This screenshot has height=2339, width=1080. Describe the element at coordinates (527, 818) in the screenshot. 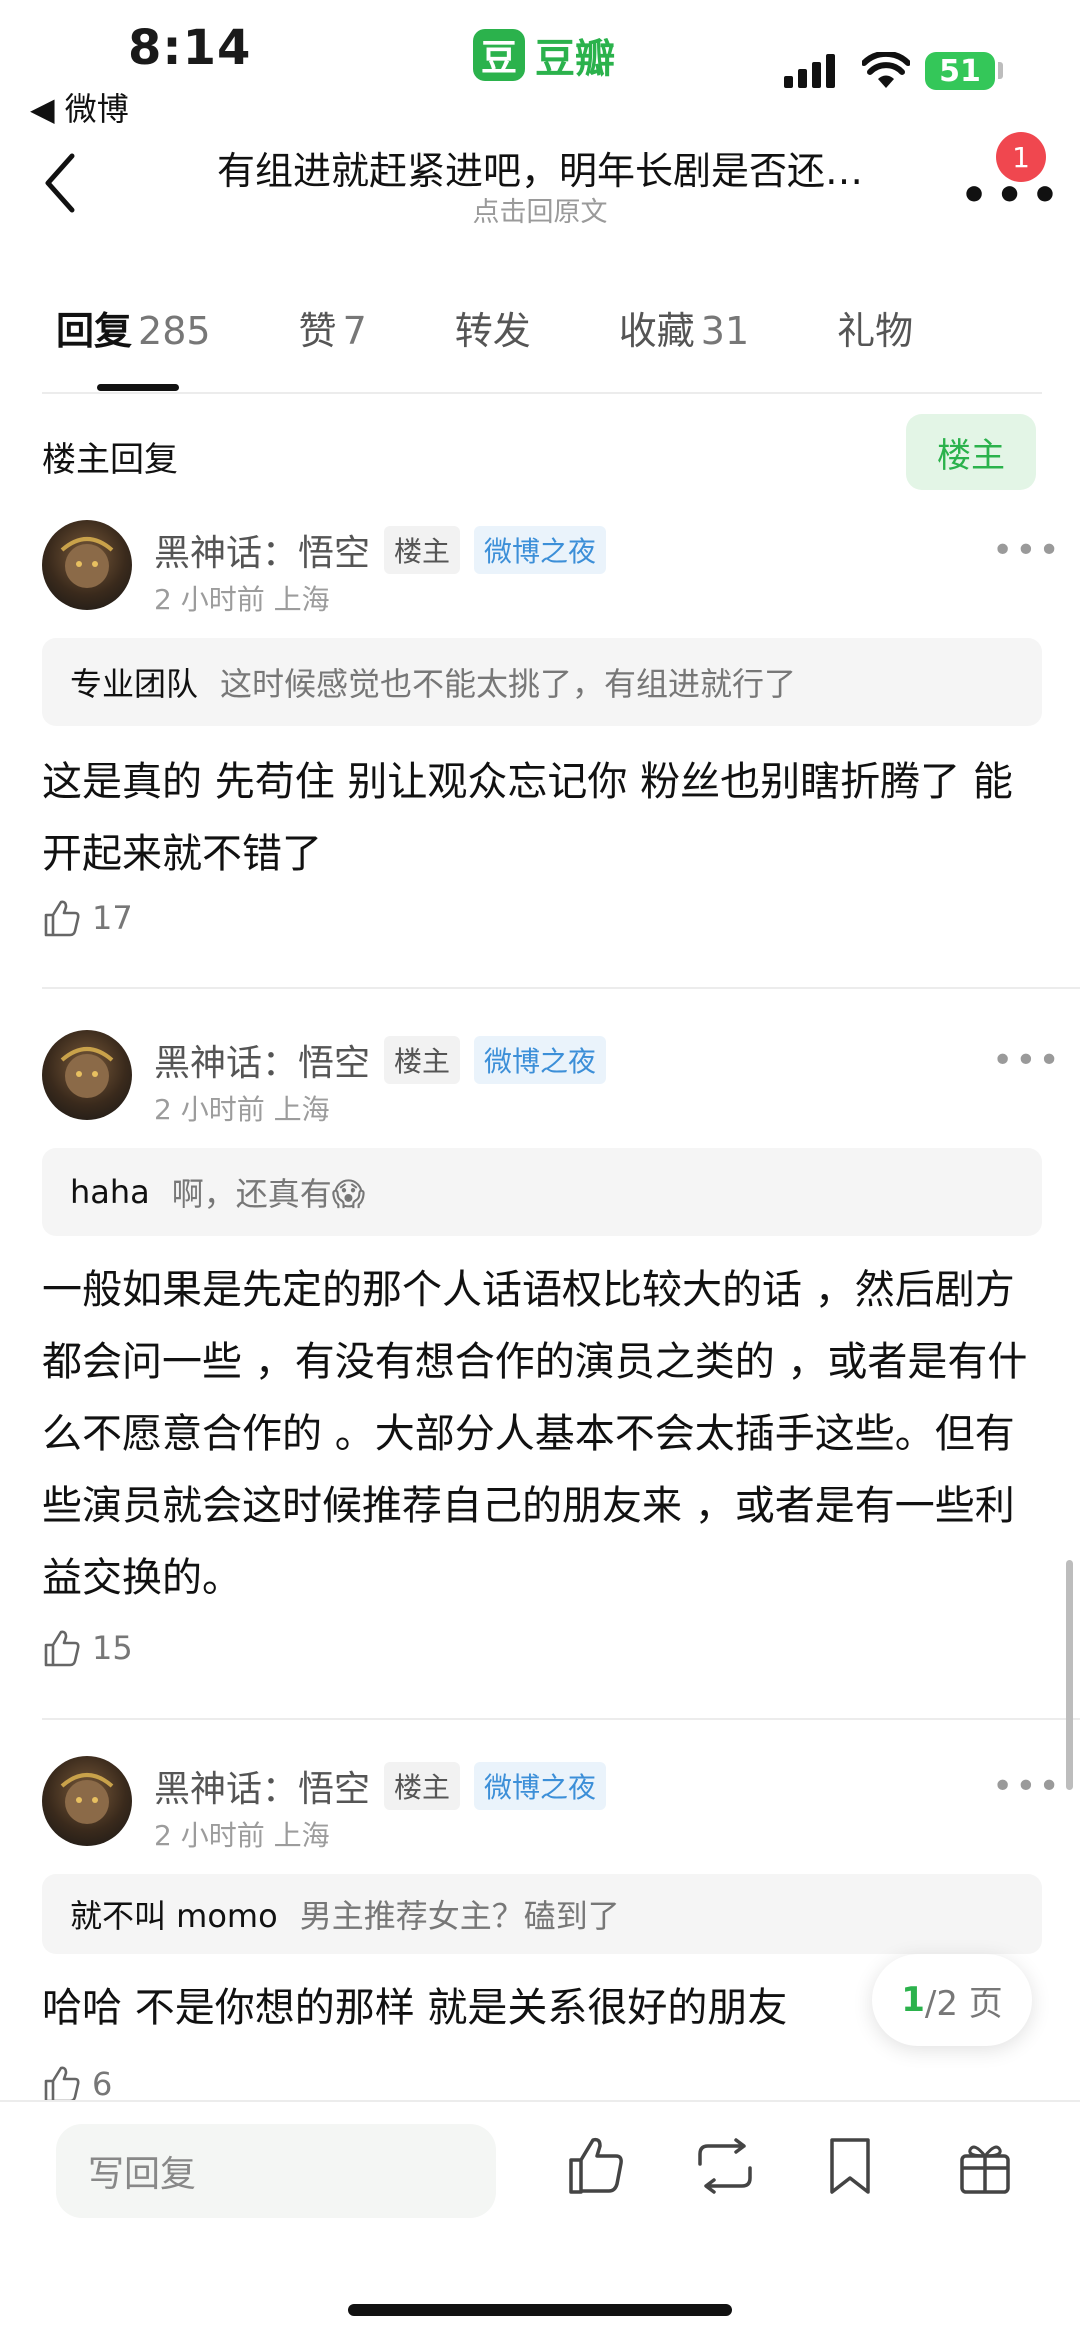

I see `comment-text: 这是真的 先苟住 别让观众忘记你 粉丝也别瞎折腾了 能开起来就不错了` at that location.